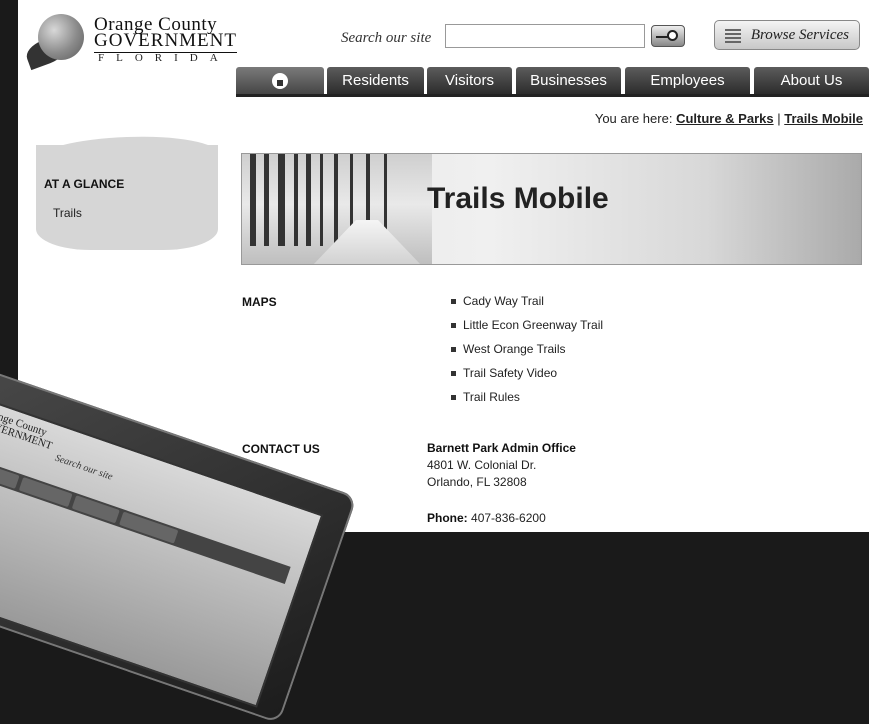 This screenshot has height=724, width=869. Describe the element at coordinates (508, 518) in the screenshot. I see `phone-number: 407-836-6200` at that location.